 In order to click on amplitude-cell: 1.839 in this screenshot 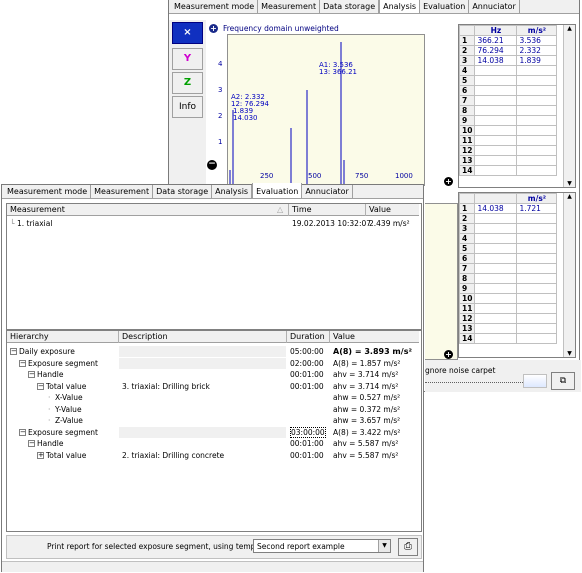, I will do `click(537, 60)`.